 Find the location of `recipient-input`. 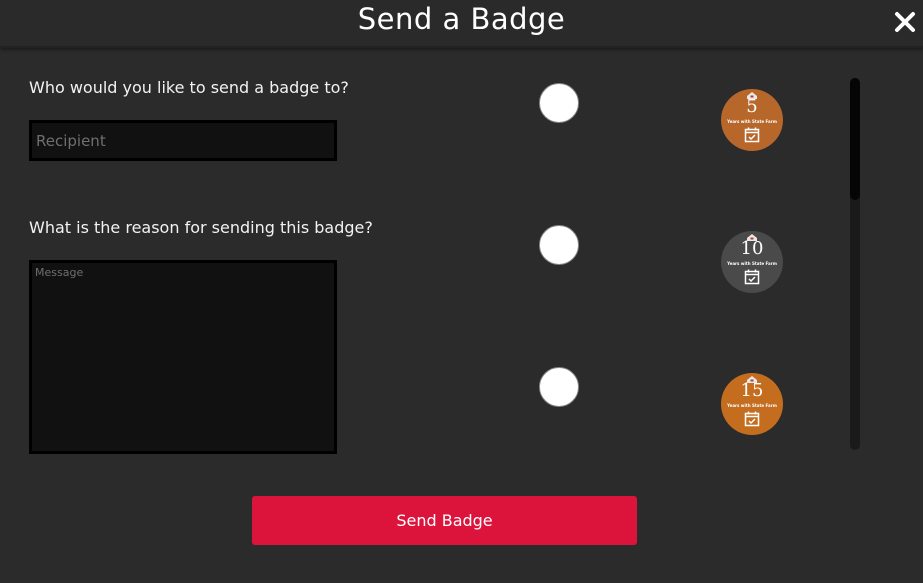

recipient-input is located at coordinates (183, 140).